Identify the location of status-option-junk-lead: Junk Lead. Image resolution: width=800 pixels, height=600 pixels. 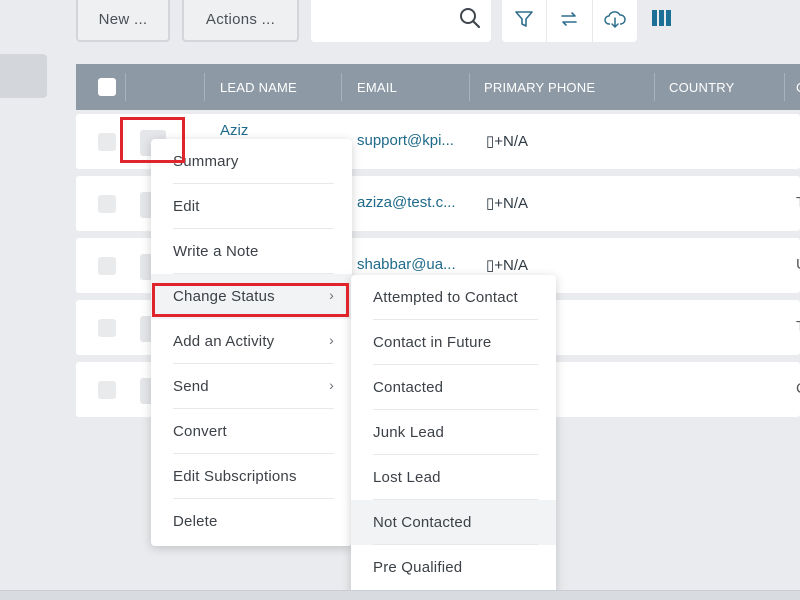
(453, 432).